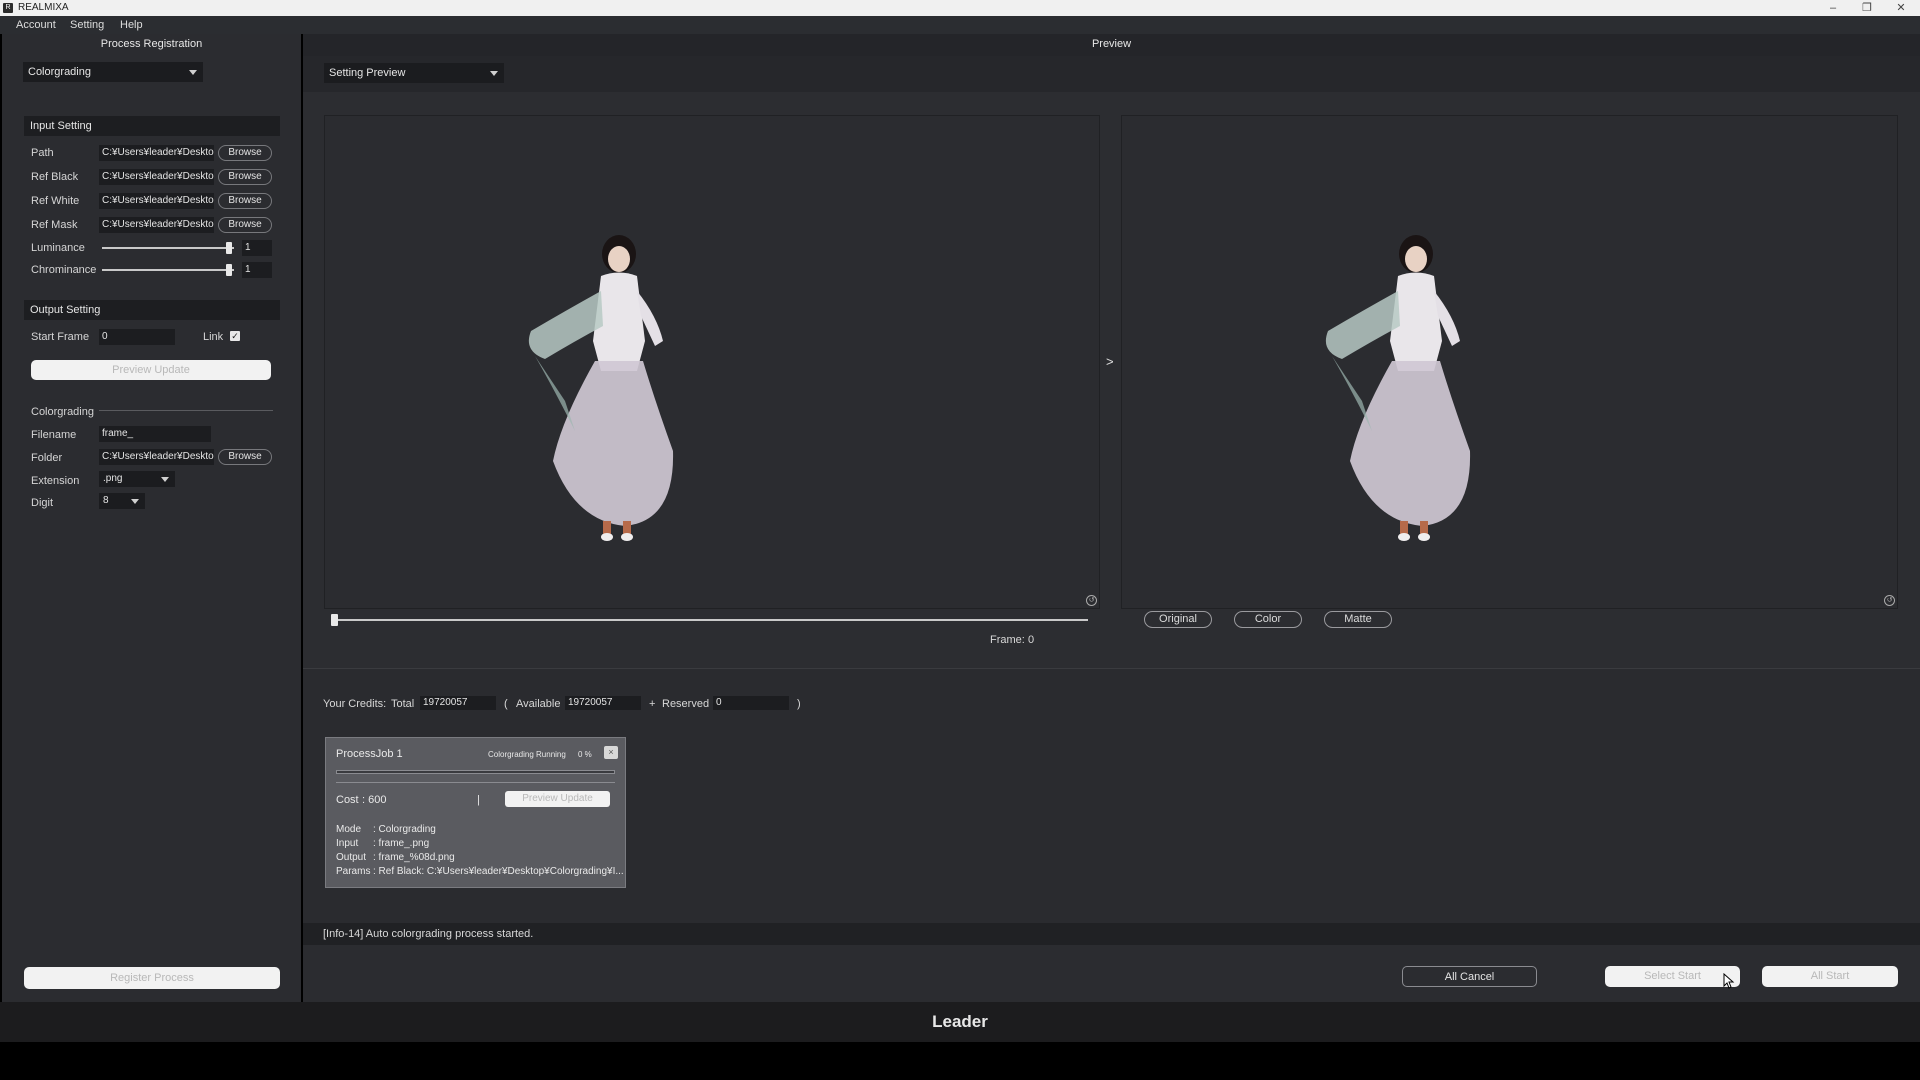 The width and height of the screenshot is (1920, 1080). What do you see at coordinates (155, 434) in the screenshot?
I see `filename-field: frame_` at bounding box center [155, 434].